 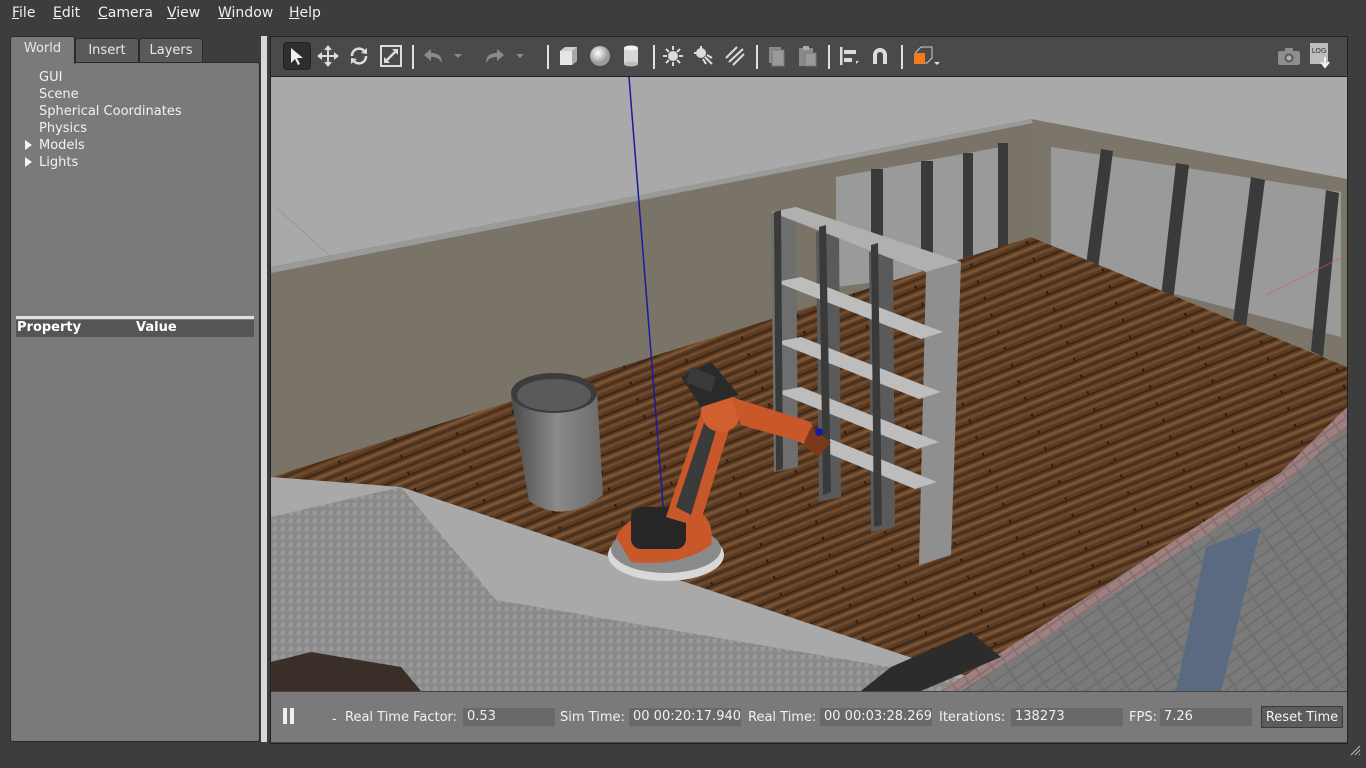 What do you see at coordinates (297, 56) in the screenshot?
I see `select-arrow-icon` at bounding box center [297, 56].